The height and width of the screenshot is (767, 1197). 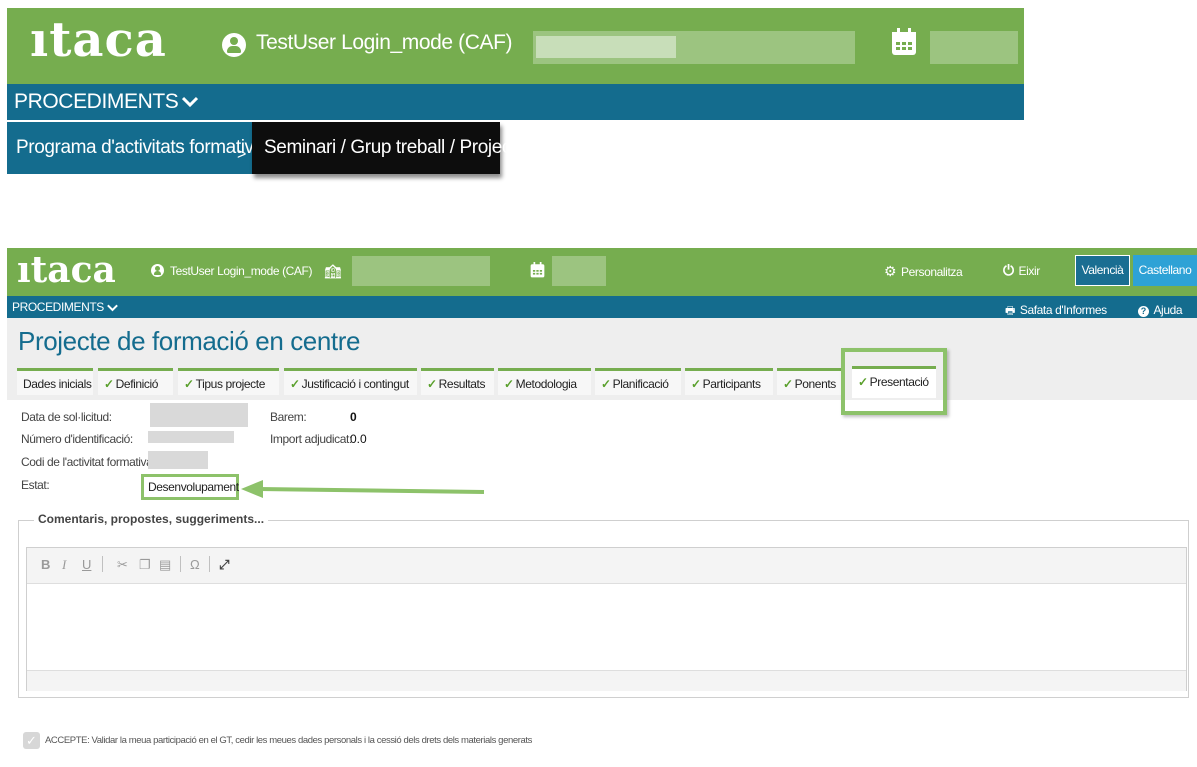 I want to click on help-label: Ajuda, so click(x=1168, y=310).